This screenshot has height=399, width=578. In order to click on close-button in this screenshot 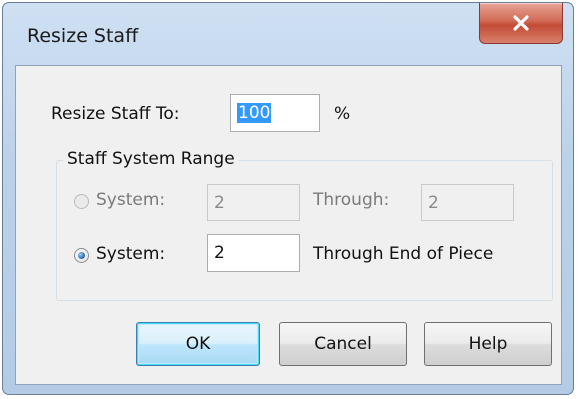, I will do `click(521, 23)`.